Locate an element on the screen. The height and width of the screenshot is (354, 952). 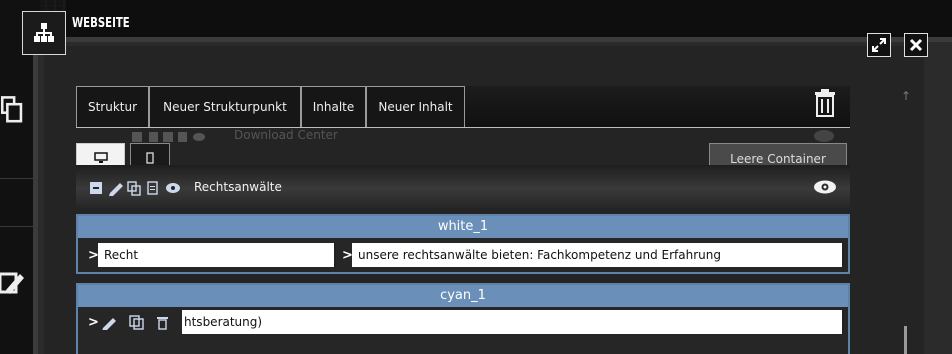
scrollbar-thumb is located at coordinates (905, 340).